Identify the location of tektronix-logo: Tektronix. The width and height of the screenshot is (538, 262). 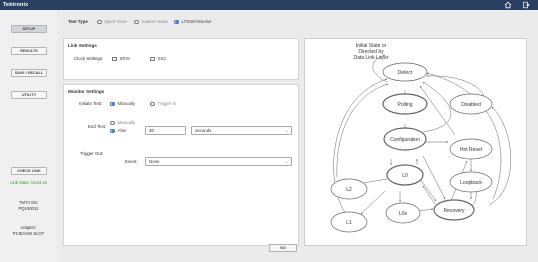
(16, 5).